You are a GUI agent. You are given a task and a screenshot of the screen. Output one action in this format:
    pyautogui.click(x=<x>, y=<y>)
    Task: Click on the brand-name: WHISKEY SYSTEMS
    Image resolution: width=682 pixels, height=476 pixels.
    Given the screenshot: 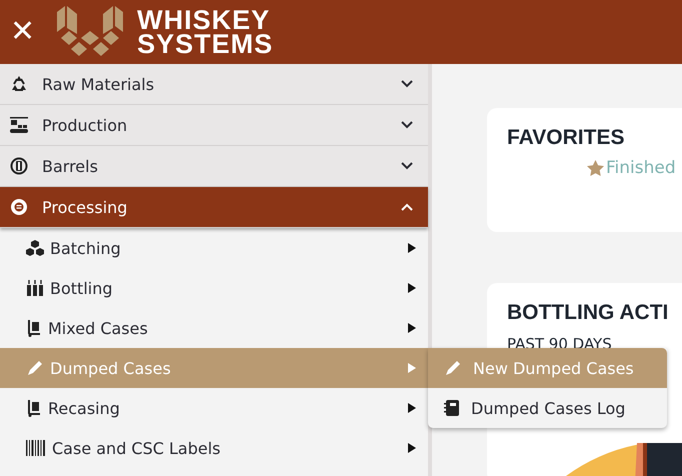 What is the action you would take?
    pyautogui.click(x=205, y=32)
    